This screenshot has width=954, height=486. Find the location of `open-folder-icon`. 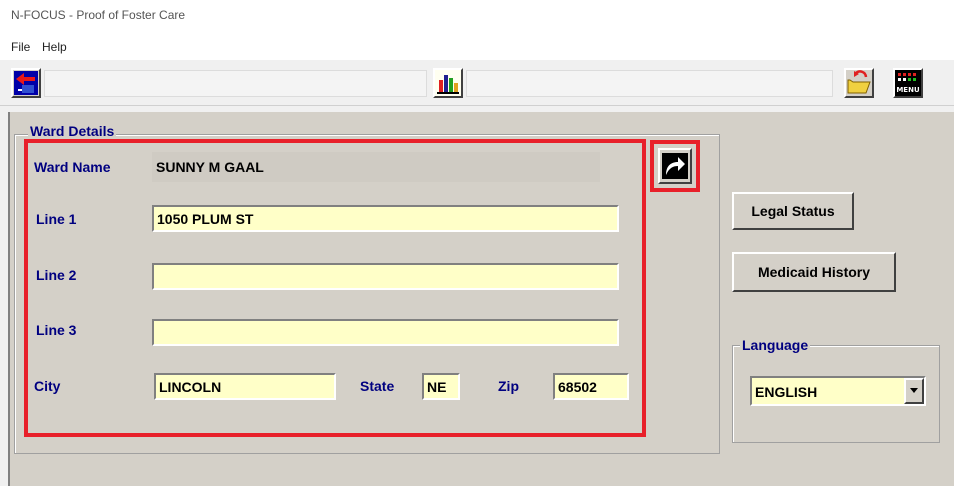

open-folder-icon is located at coordinates (859, 83).